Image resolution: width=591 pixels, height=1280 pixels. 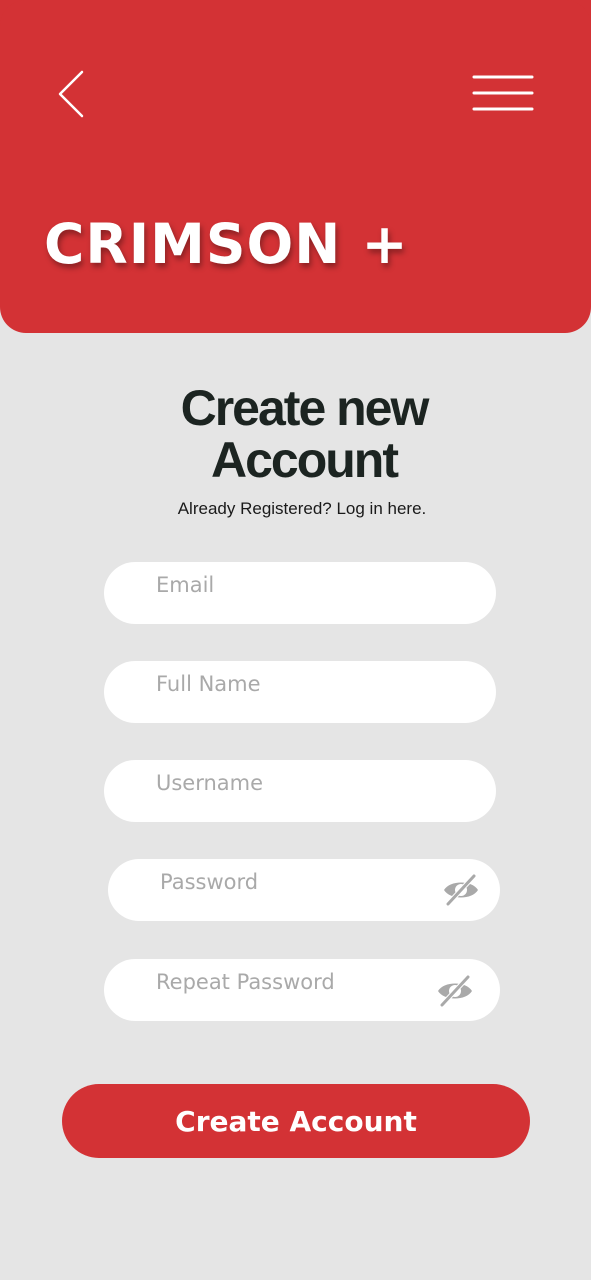 What do you see at coordinates (305, 408) in the screenshot?
I see `page-title-line-1: Create new` at bounding box center [305, 408].